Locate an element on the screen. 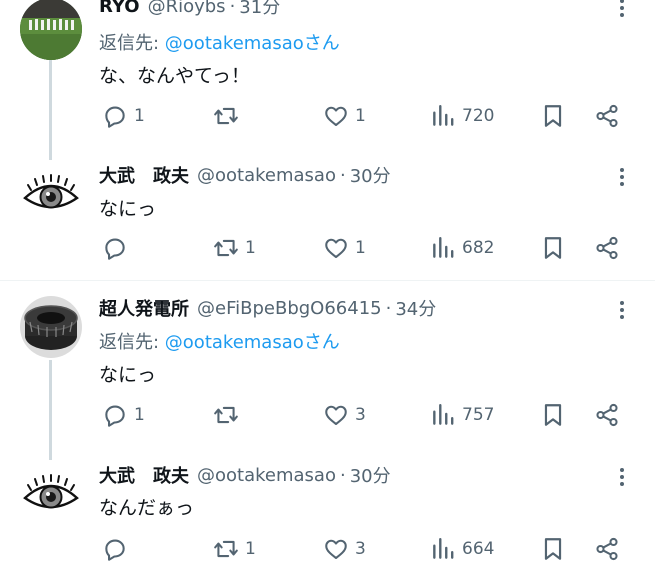 Image resolution: width=655 pixels, height=571 pixels. action-bar: 1 3 757 is located at coordinates (327, 415).